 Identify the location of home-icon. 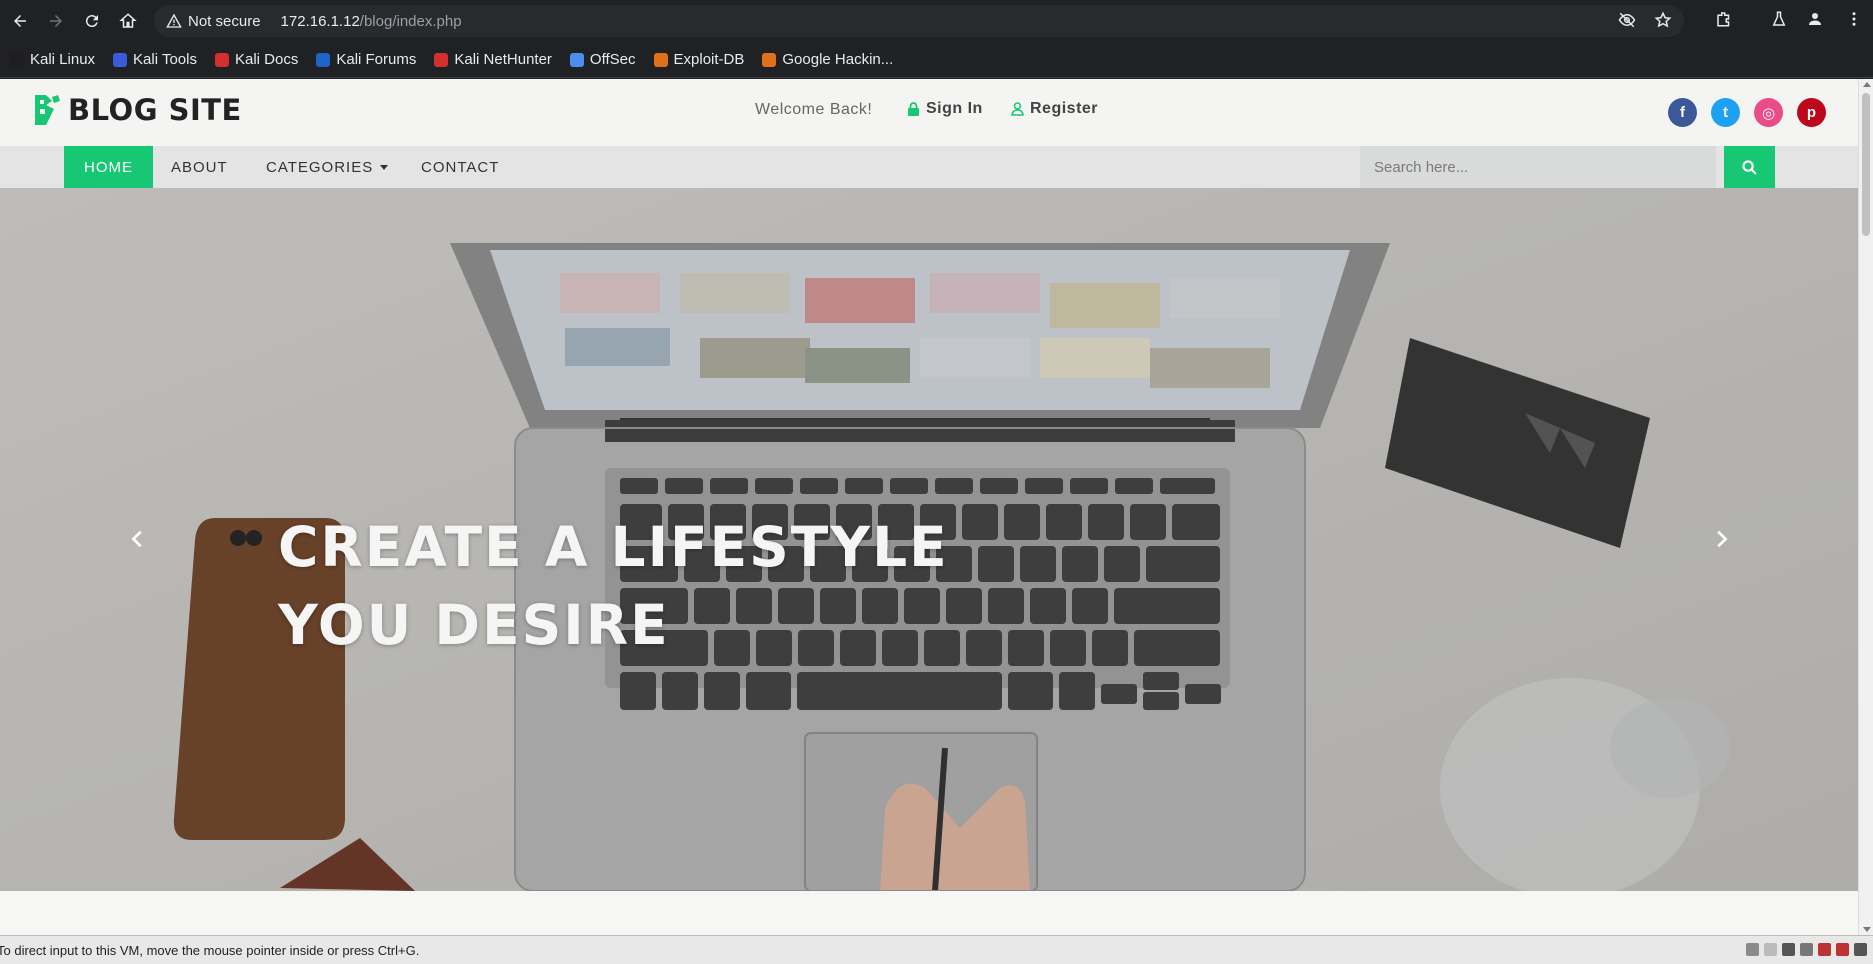
(128, 20).